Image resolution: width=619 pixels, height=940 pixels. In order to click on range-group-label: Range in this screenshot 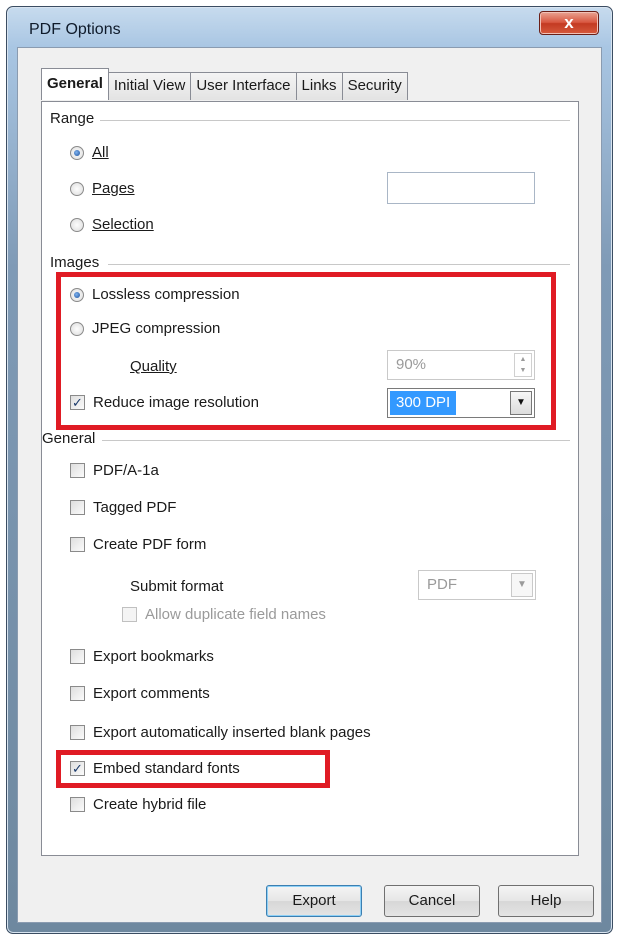, I will do `click(72, 118)`.